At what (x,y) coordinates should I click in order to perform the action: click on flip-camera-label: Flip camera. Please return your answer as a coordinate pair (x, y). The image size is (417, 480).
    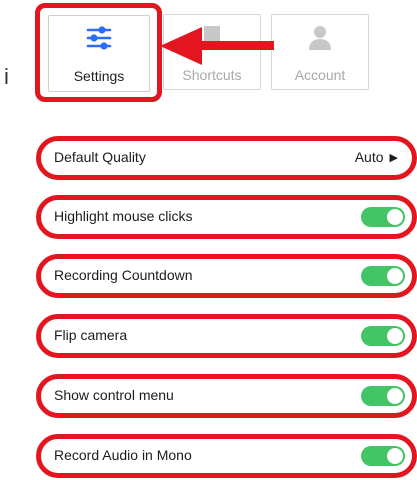
    Looking at the image, I should click on (91, 335).